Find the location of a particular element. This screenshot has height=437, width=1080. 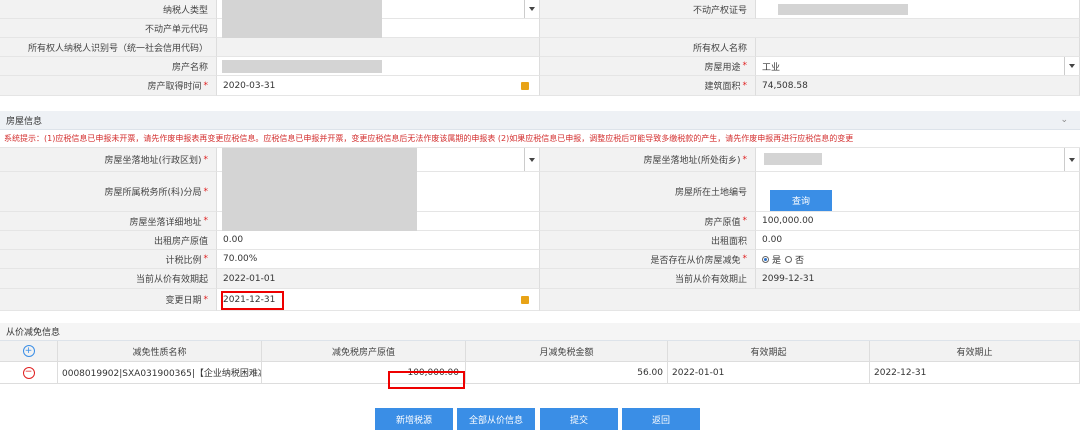

row-tax-ratio: 计税比例 * 70.00% 是否存在从价房屋减免 * 是 否 is located at coordinates (540, 259).